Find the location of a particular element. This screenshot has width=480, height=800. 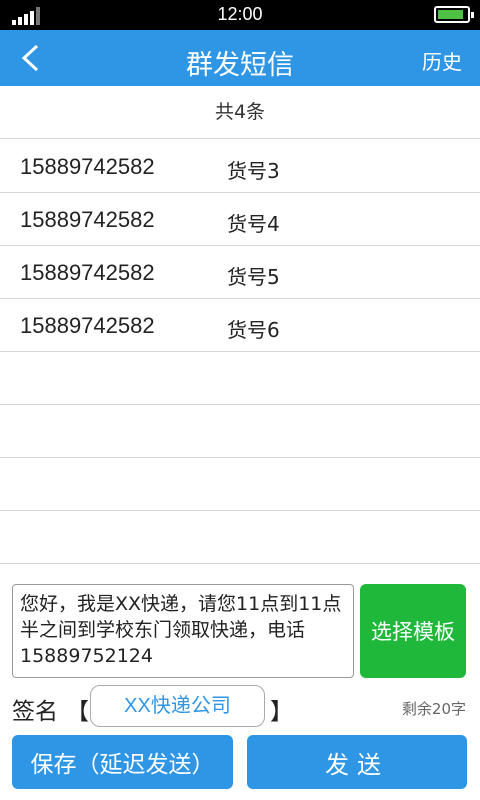

save-delayed-send-button: 保存（延迟发送） is located at coordinates (122, 762).